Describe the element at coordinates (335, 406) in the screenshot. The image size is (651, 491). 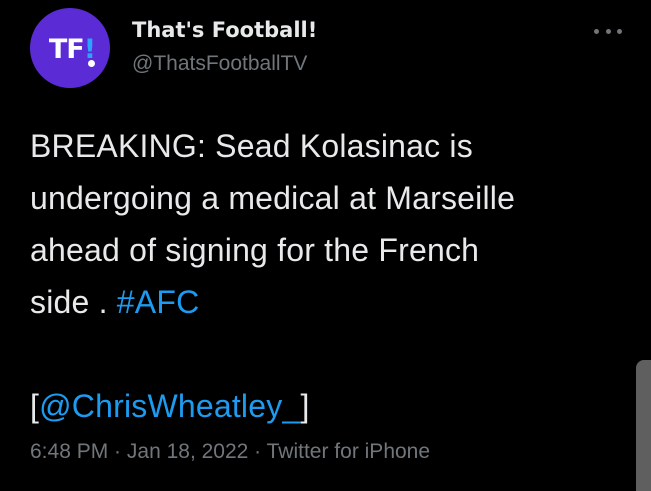
I see `tweet-line: [@ChrisWheatley_]` at that location.